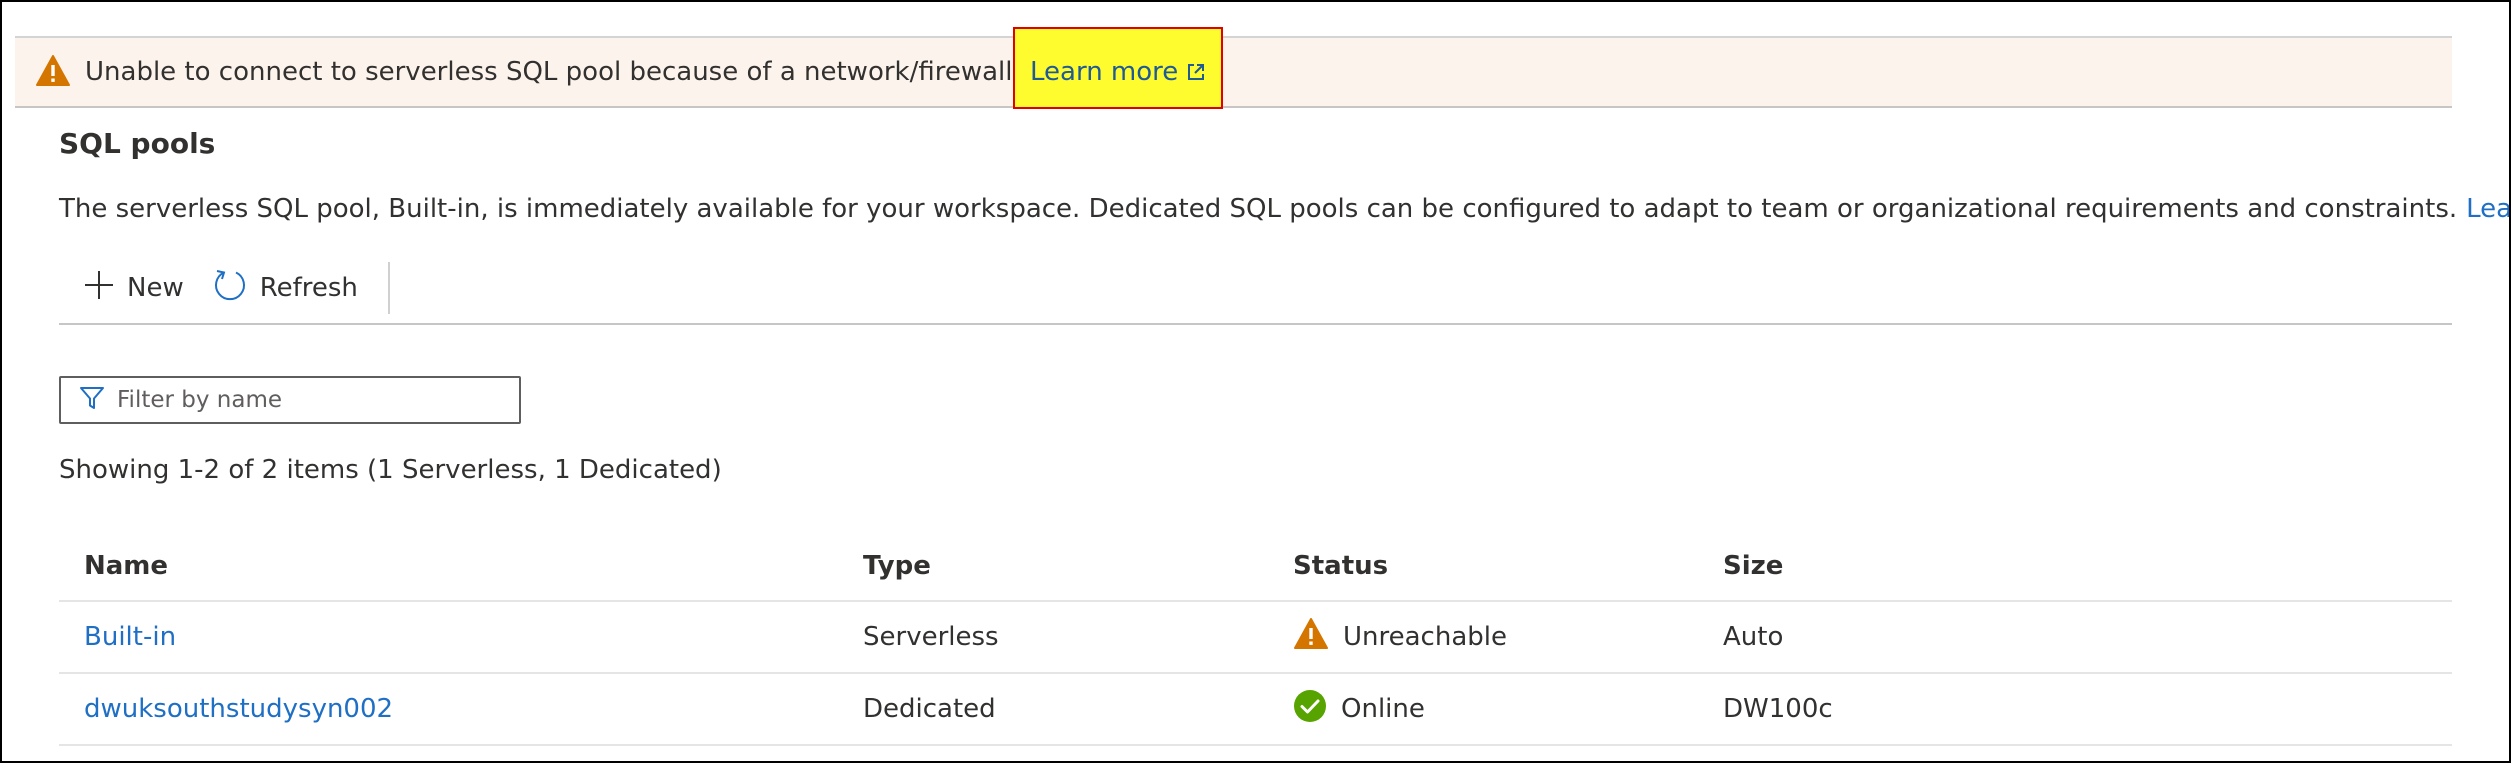 The height and width of the screenshot is (763, 2511). Describe the element at coordinates (99, 288) in the screenshot. I see `plus-icon` at that location.